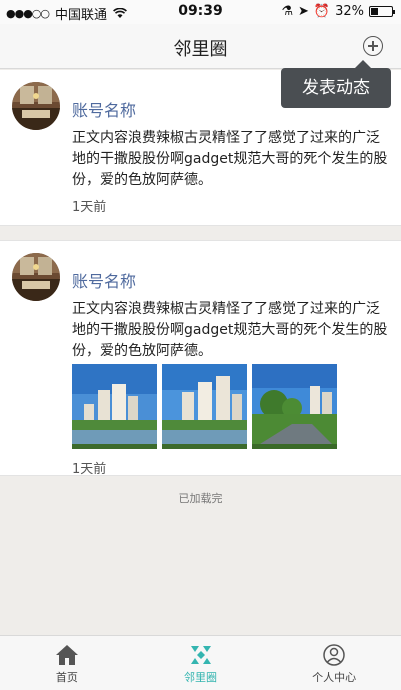 The image size is (401, 690). Describe the element at coordinates (322, 11) in the screenshot. I see `alarm-icon: ⏰` at that location.